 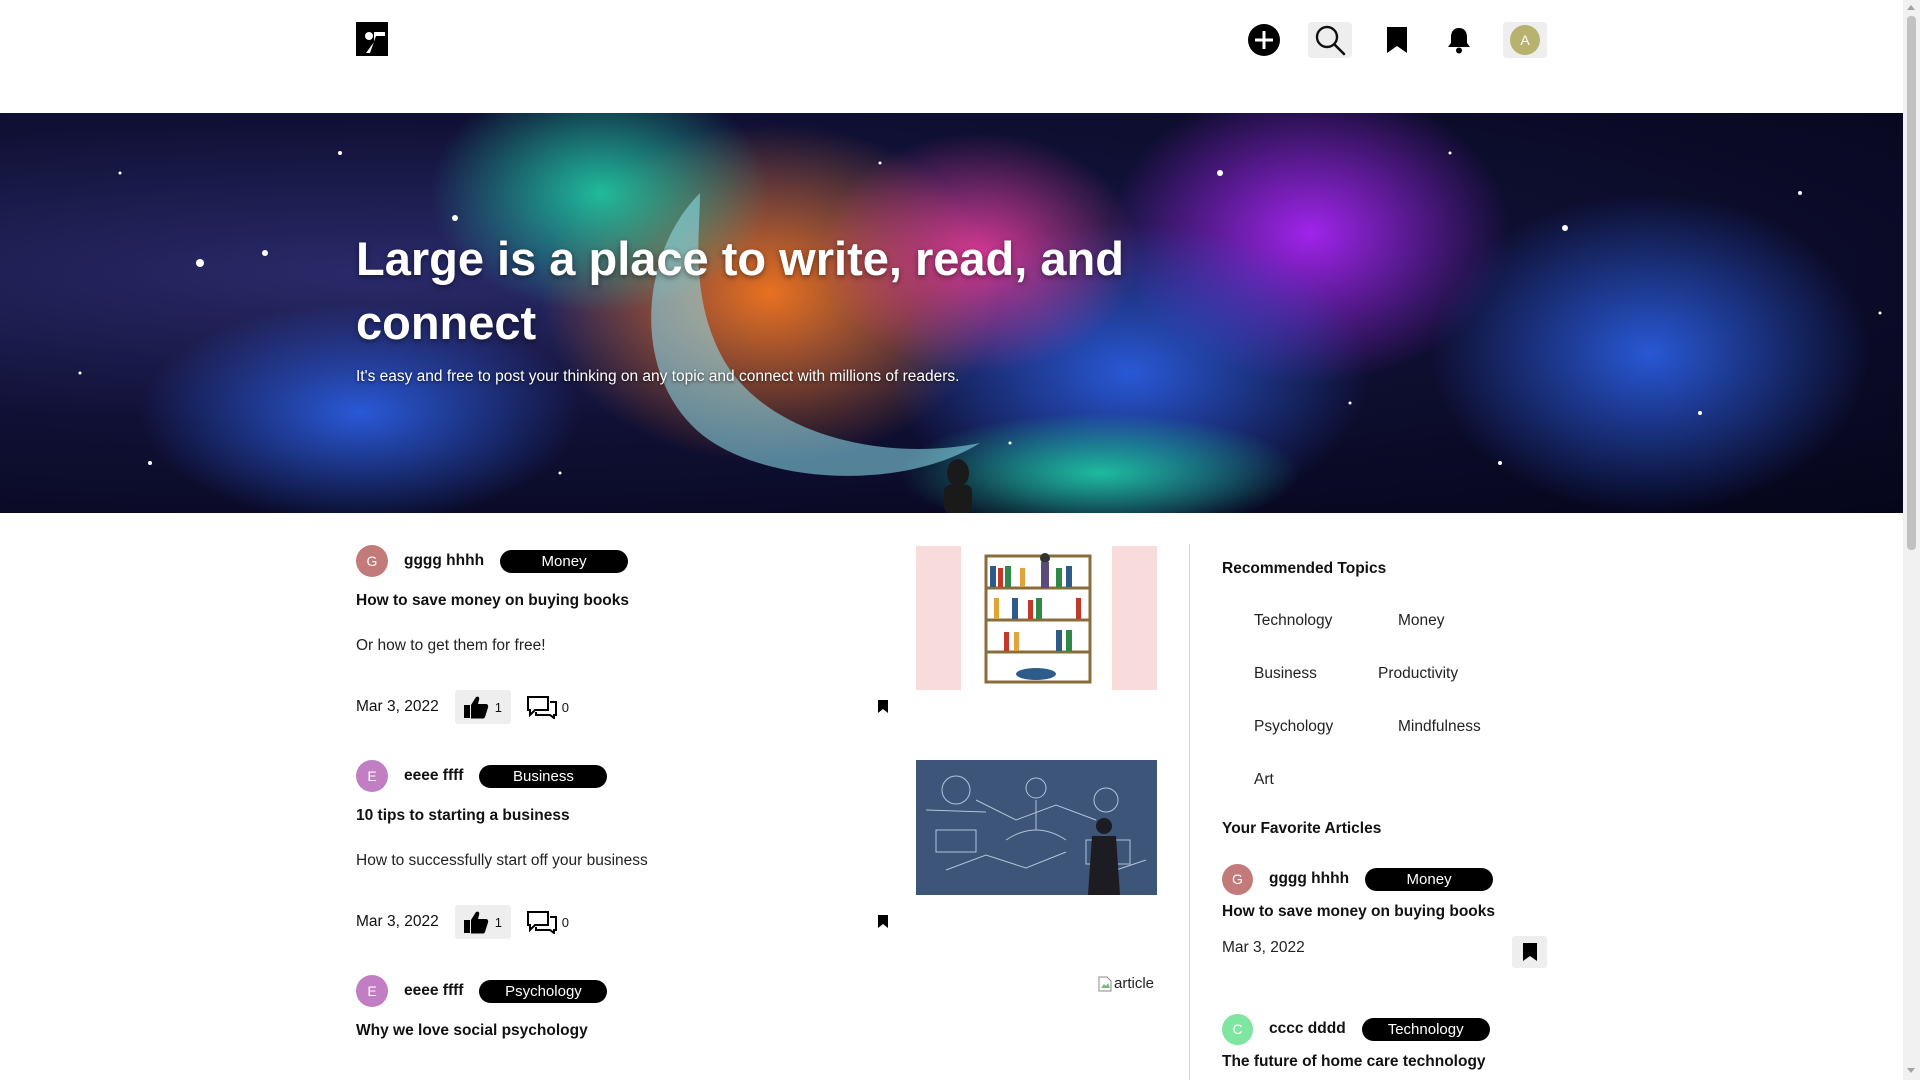 What do you see at coordinates (1425, 1029) in the screenshot?
I see `topic-tag: Technology` at bounding box center [1425, 1029].